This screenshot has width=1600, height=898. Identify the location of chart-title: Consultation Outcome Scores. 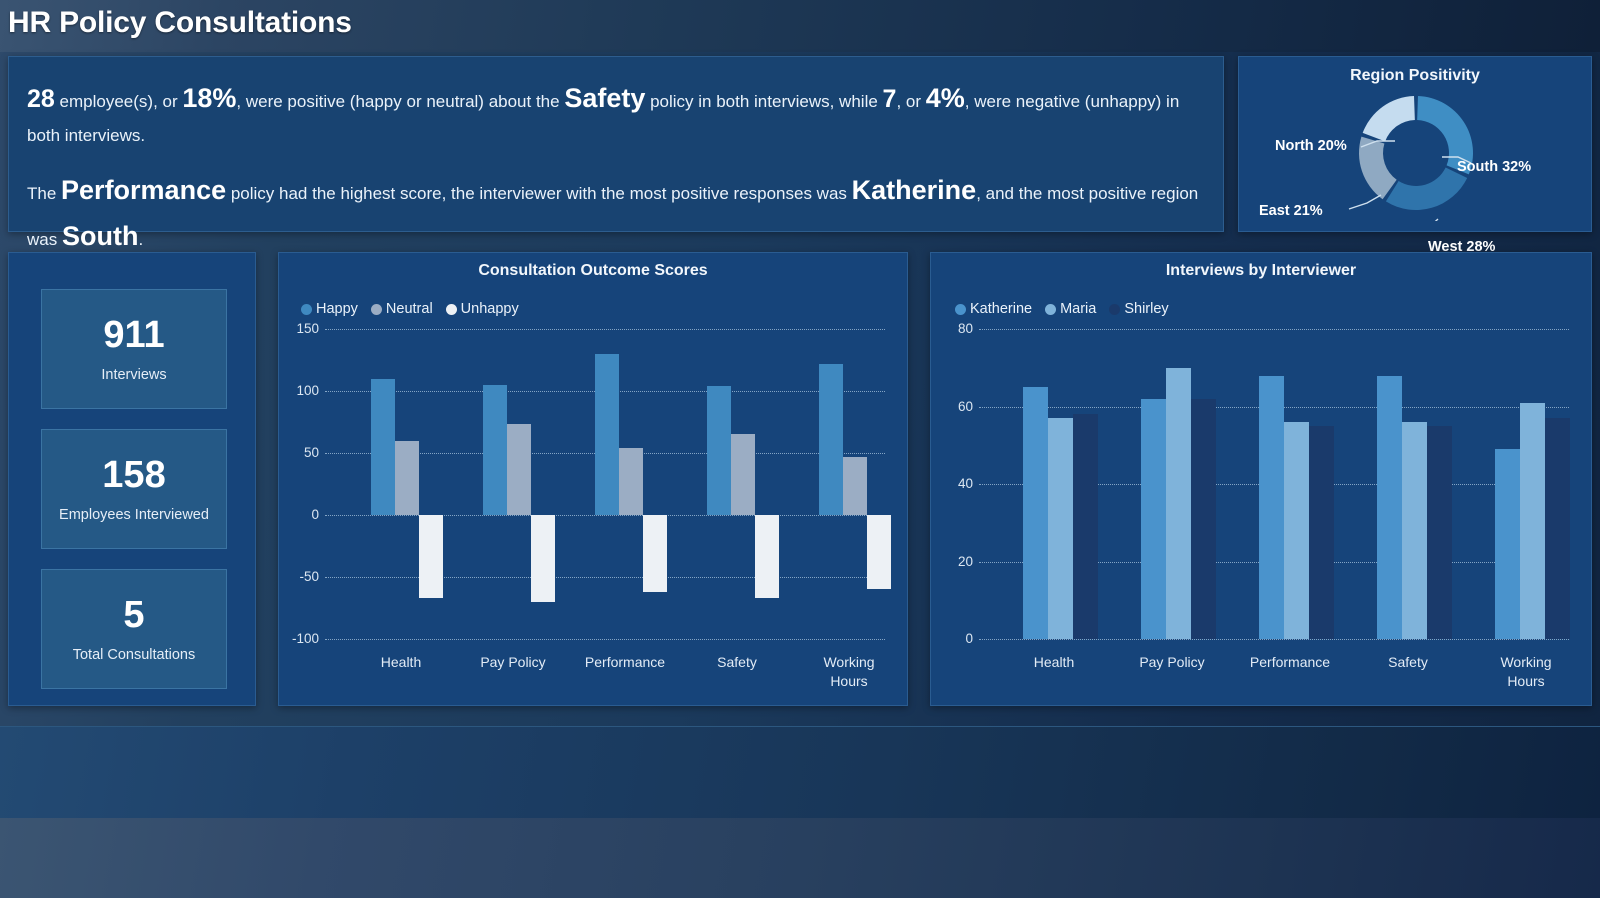
(593, 270).